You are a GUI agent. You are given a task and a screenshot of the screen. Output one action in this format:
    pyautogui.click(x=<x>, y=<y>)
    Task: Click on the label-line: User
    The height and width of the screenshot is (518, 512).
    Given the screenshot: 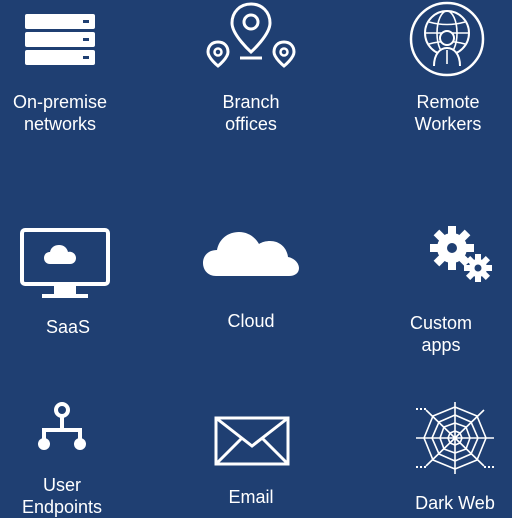 What is the action you would take?
    pyautogui.click(x=61, y=485)
    